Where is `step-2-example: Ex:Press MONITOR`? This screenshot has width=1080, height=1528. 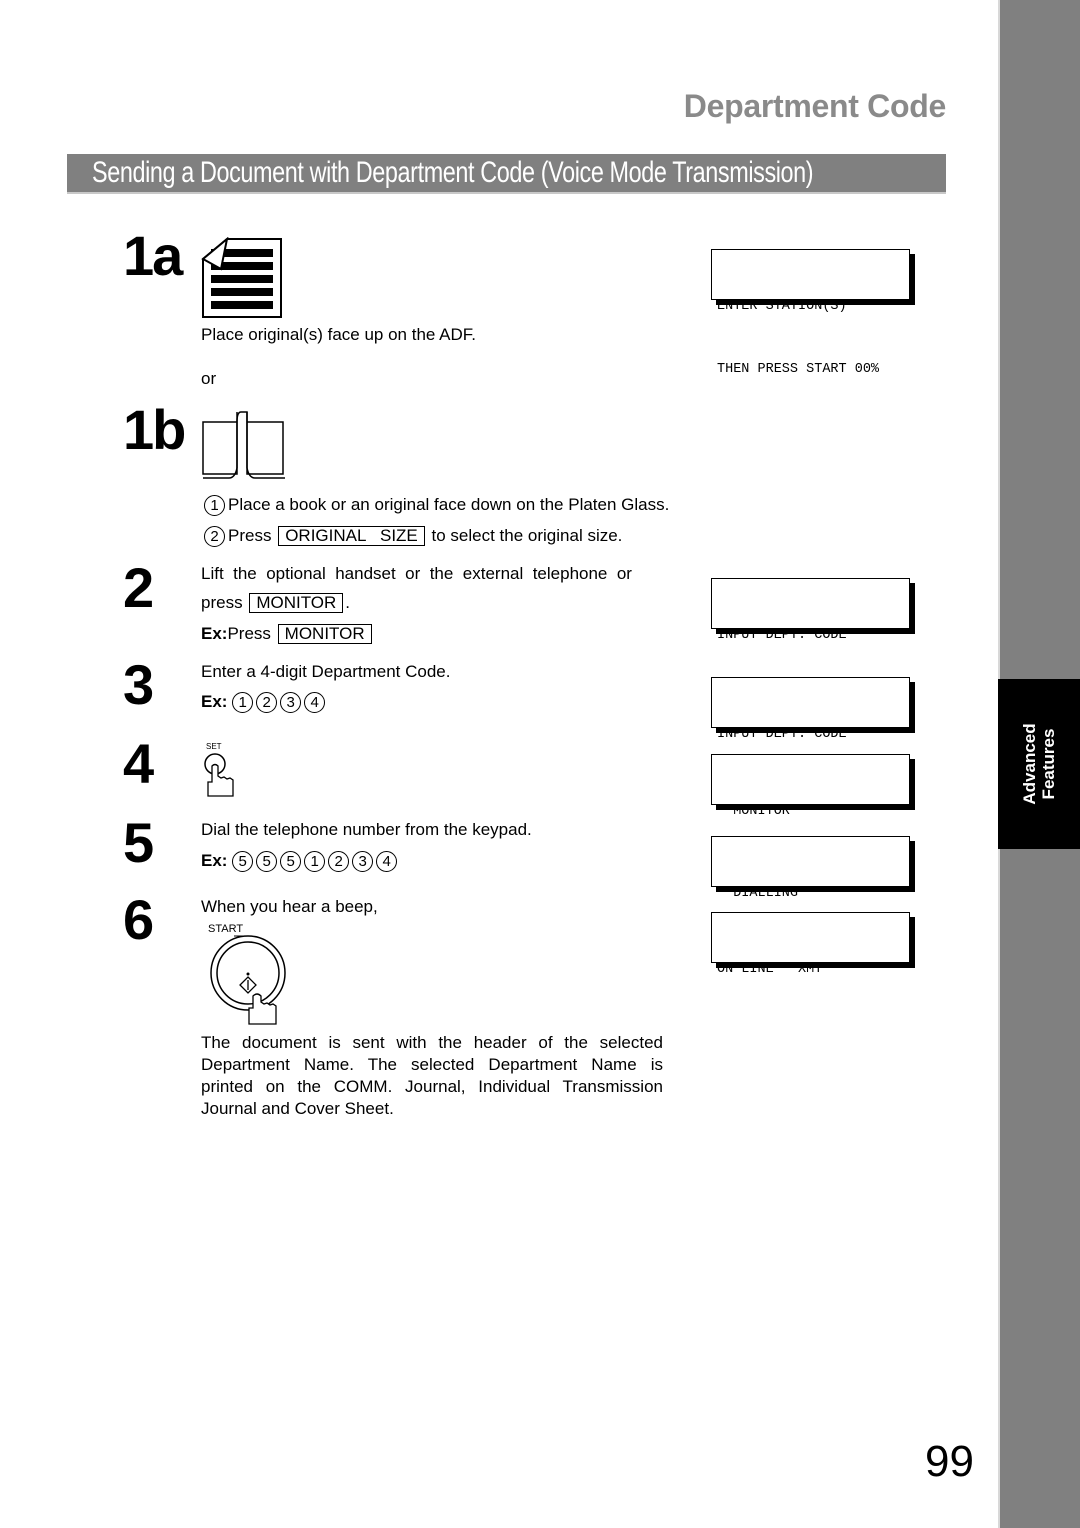
step-2-example: Ex:Press MONITOR is located at coordinates (287, 634).